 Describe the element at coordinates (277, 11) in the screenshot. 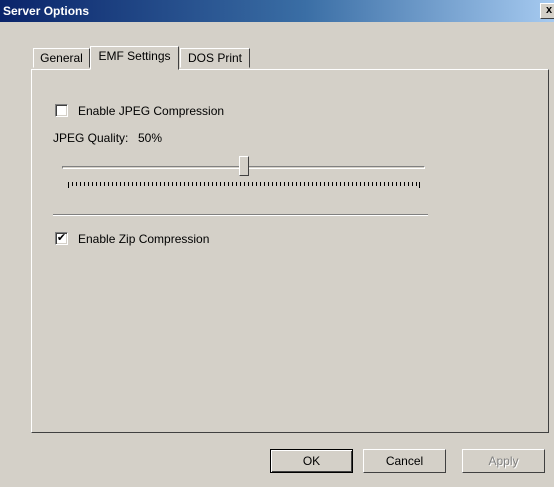

I see `title-bar: Server Options x` at that location.